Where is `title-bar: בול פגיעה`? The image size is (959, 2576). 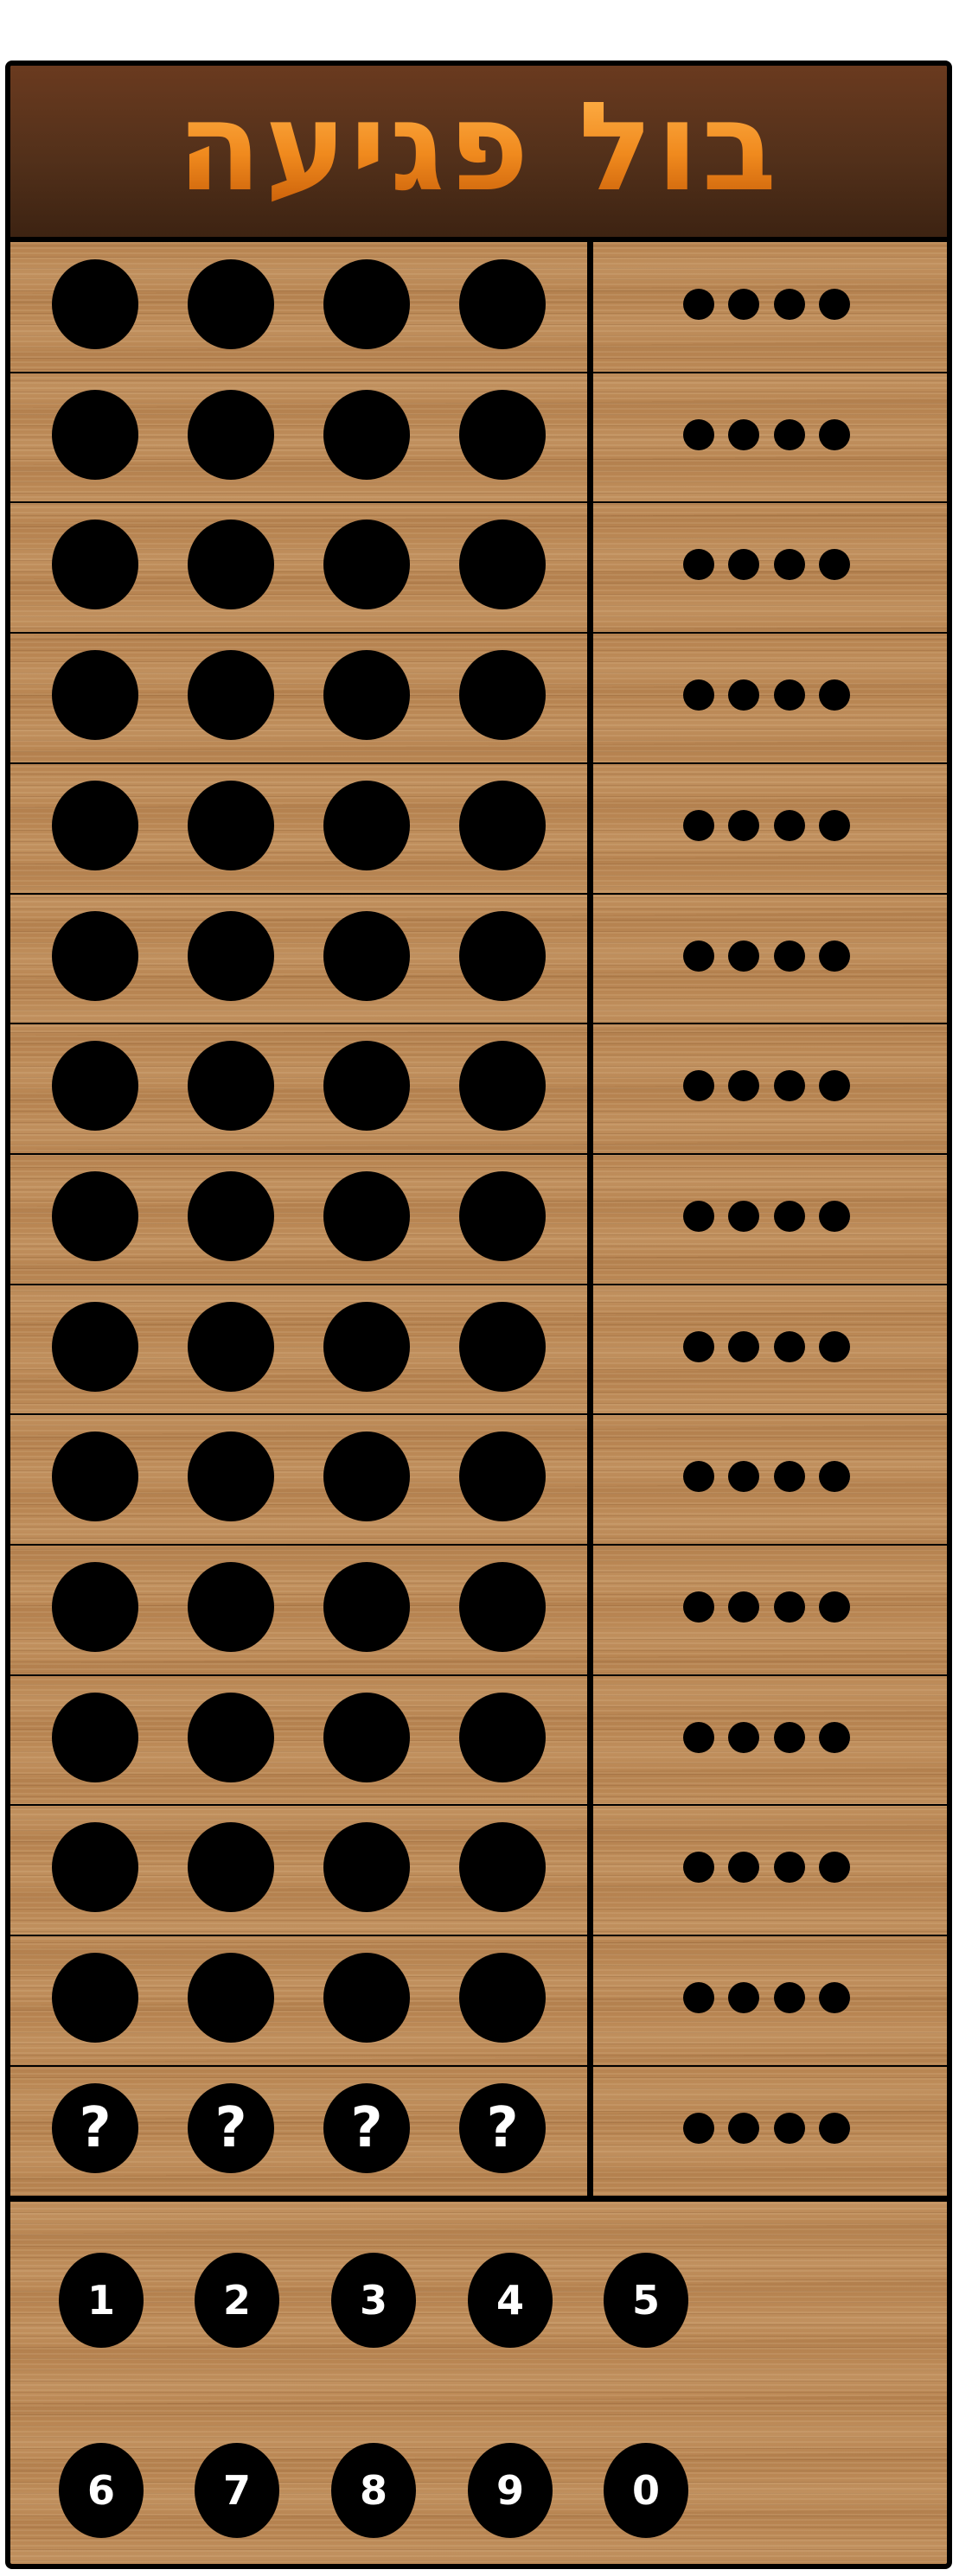 title-bar: בול פגיעה is located at coordinates (479, 154).